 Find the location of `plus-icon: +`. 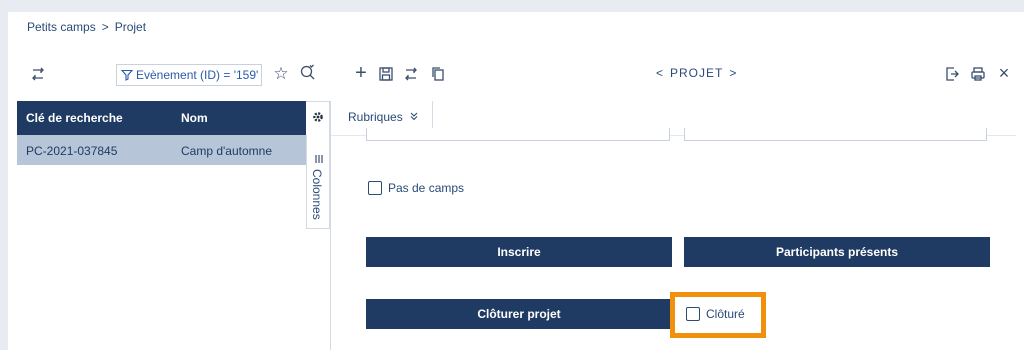

plus-icon: + is located at coordinates (361, 73).